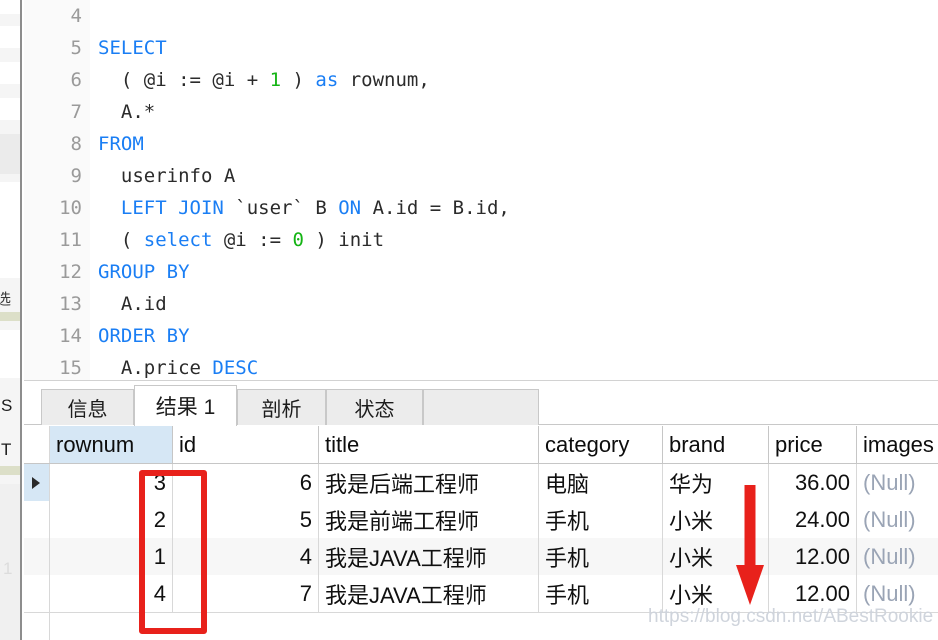  Describe the element at coordinates (481, 240) in the screenshot. I see `code-line: 11 ( select @i := 0 ) init` at that location.